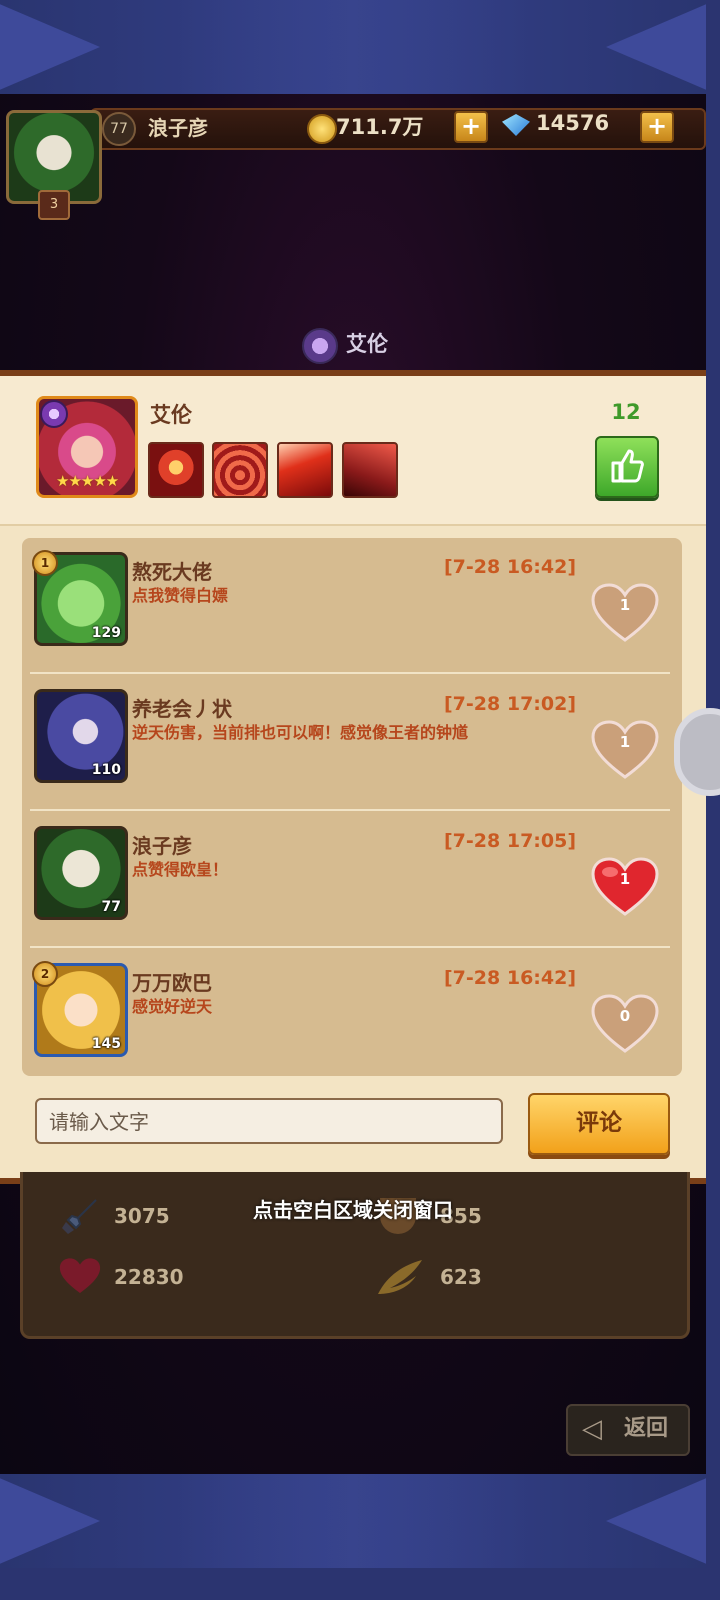  I want to click on skill-2-icon, so click(240, 470).